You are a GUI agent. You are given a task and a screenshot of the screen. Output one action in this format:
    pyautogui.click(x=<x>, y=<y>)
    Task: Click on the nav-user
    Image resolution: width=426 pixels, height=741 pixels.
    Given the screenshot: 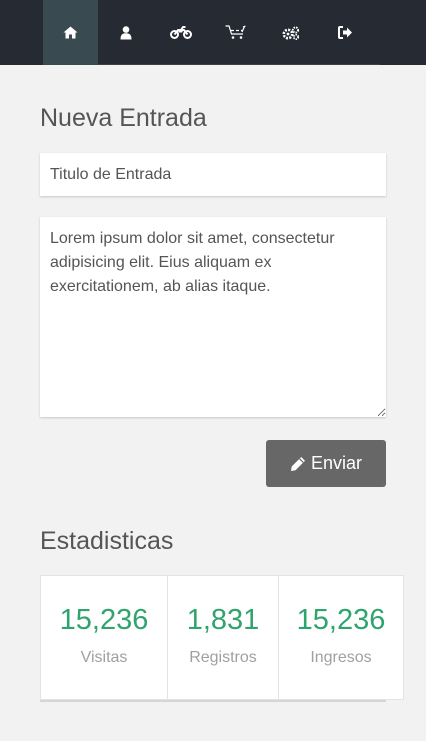 What is the action you would take?
    pyautogui.click(x=125, y=32)
    